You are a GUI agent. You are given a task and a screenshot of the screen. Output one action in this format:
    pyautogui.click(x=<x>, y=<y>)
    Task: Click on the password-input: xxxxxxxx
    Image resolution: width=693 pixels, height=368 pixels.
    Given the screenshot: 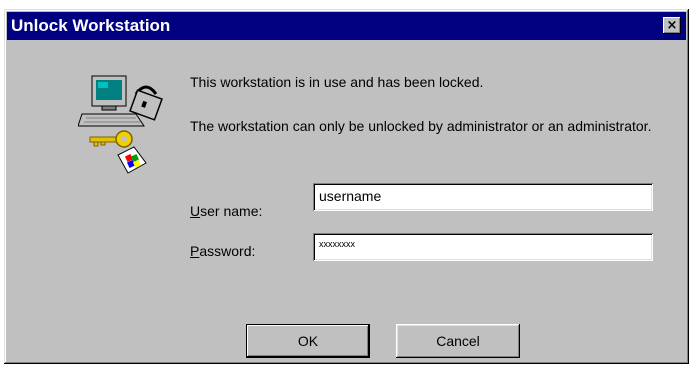 What is the action you would take?
    pyautogui.click(x=483, y=247)
    